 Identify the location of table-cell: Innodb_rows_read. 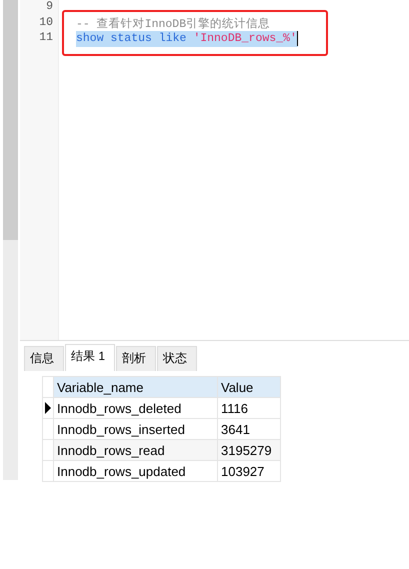
(136, 450).